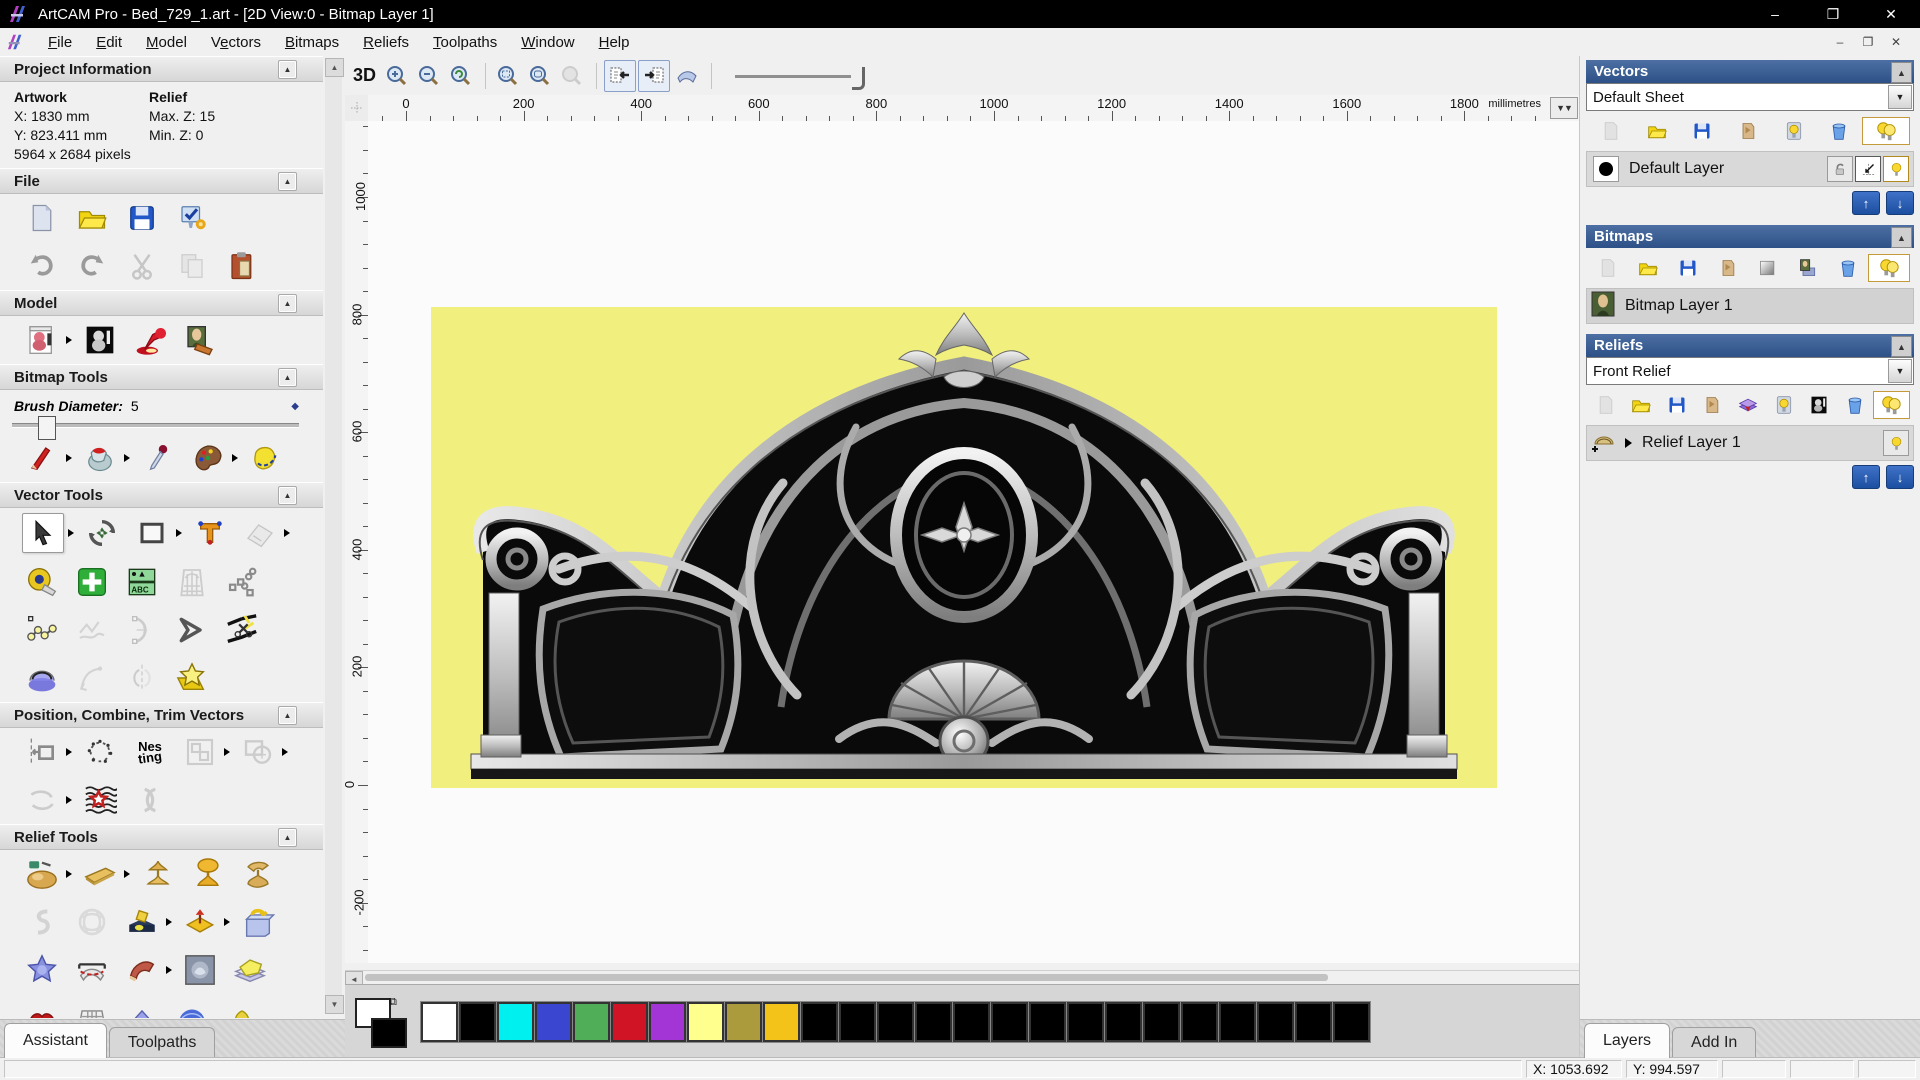  What do you see at coordinates (142, 266) in the screenshot?
I see `cut-icon` at bounding box center [142, 266].